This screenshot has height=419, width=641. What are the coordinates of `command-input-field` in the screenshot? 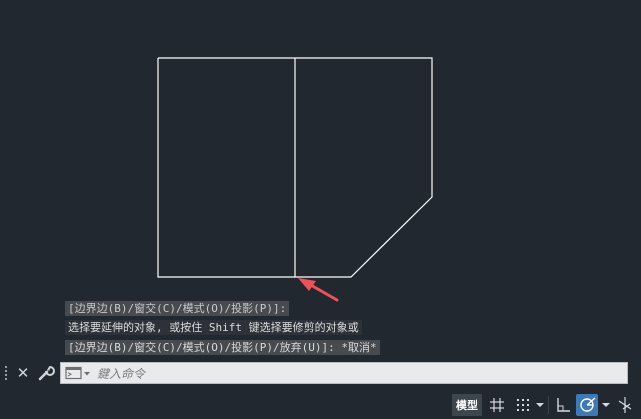 It's located at (344, 373).